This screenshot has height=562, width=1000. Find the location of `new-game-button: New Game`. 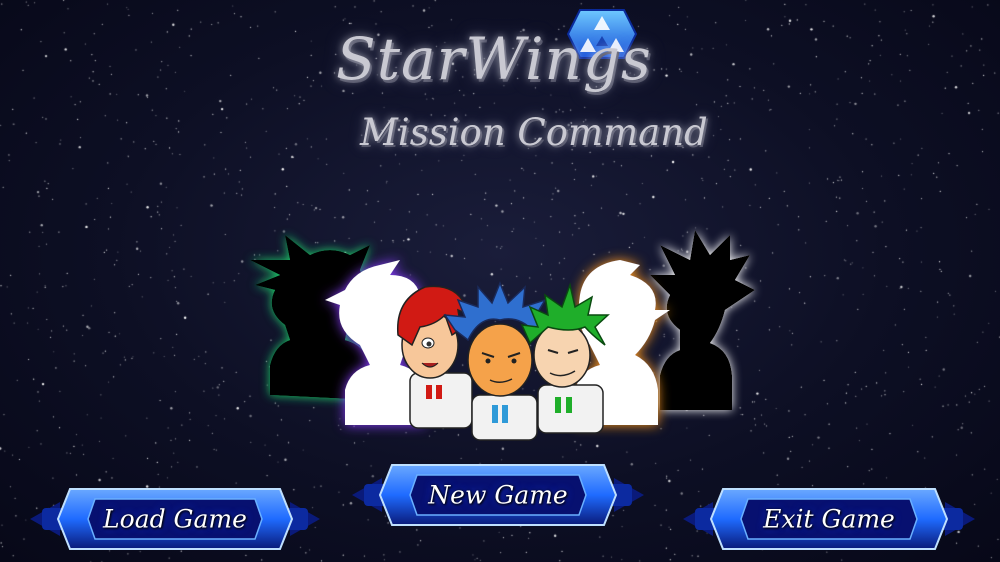

new-game-button: New Game is located at coordinates (498, 495).